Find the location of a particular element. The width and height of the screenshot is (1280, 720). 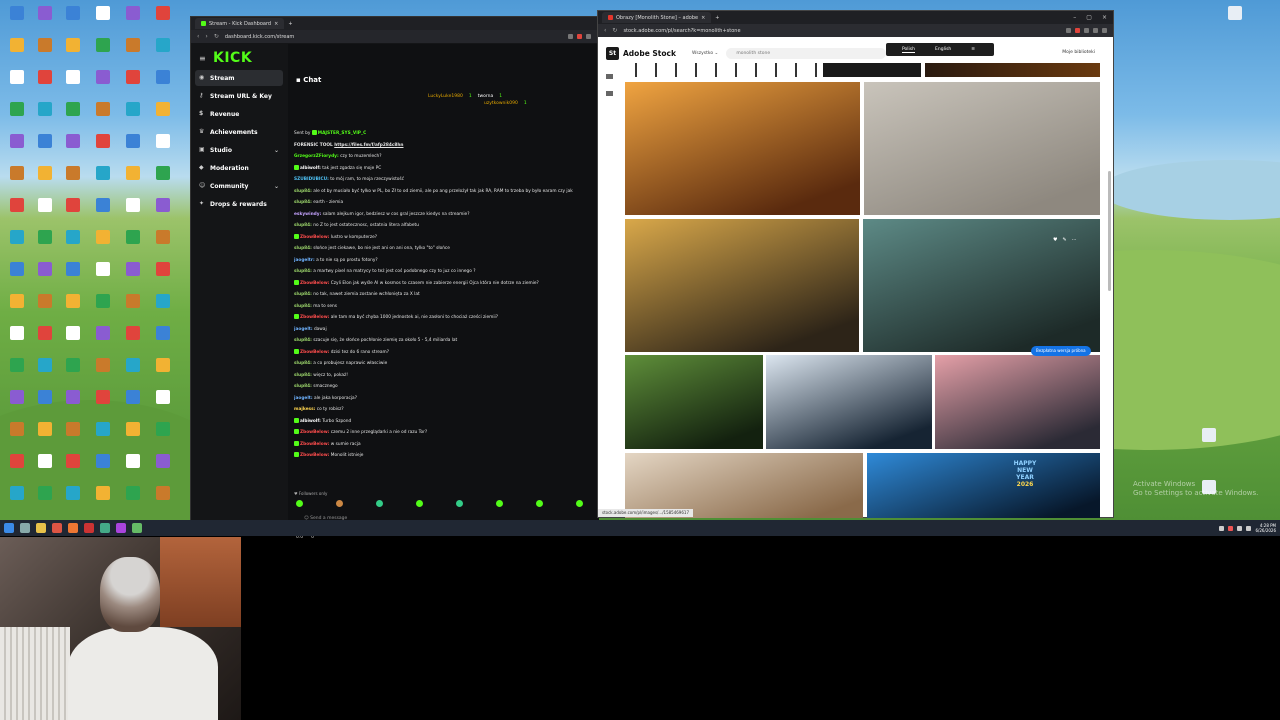

volume-icon is located at coordinates (1249, 528).